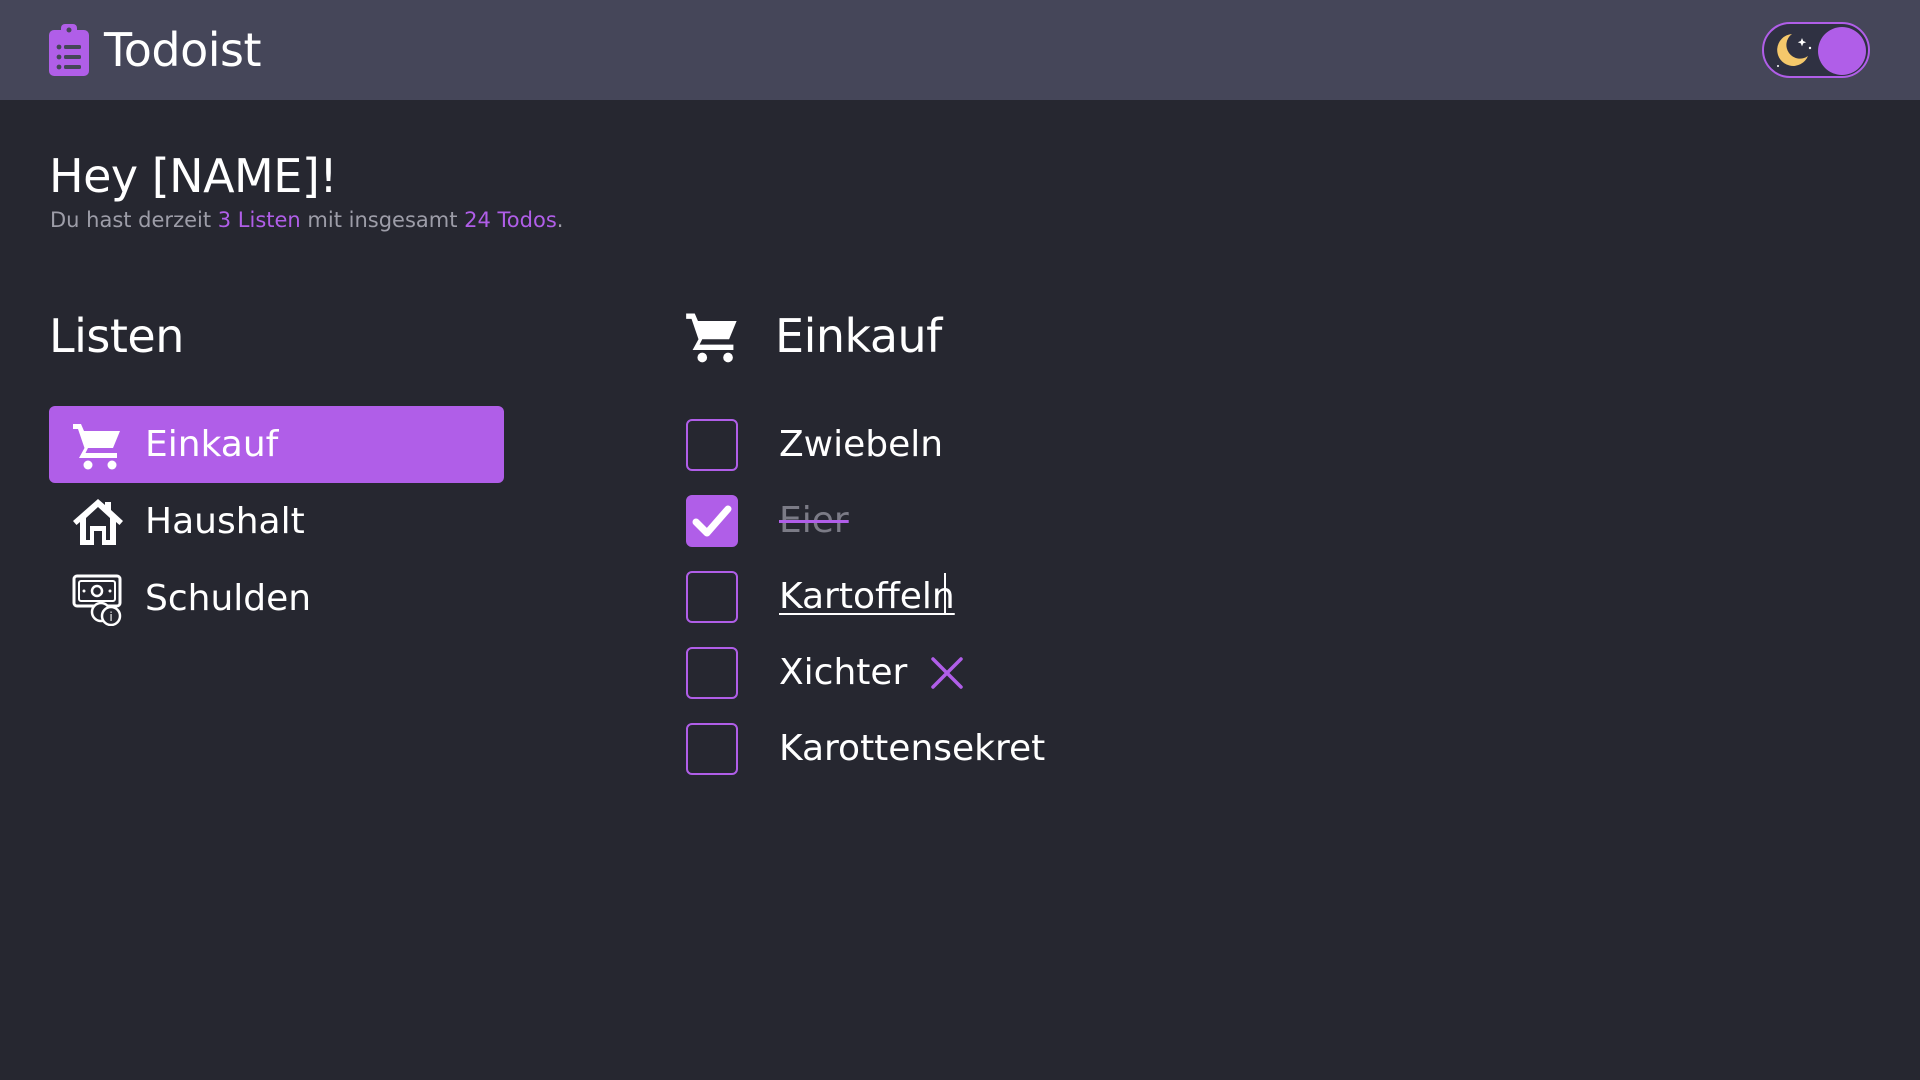  Describe the element at coordinates (259, 220) in the screenshot. I see `lists-count: 3 Listen` at that location.